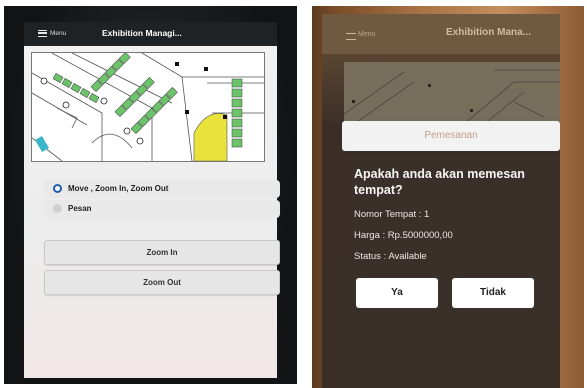  I want to click on radio-option-move-zoom: Move , Zoom In, Zoom Out, so click(162, 189).